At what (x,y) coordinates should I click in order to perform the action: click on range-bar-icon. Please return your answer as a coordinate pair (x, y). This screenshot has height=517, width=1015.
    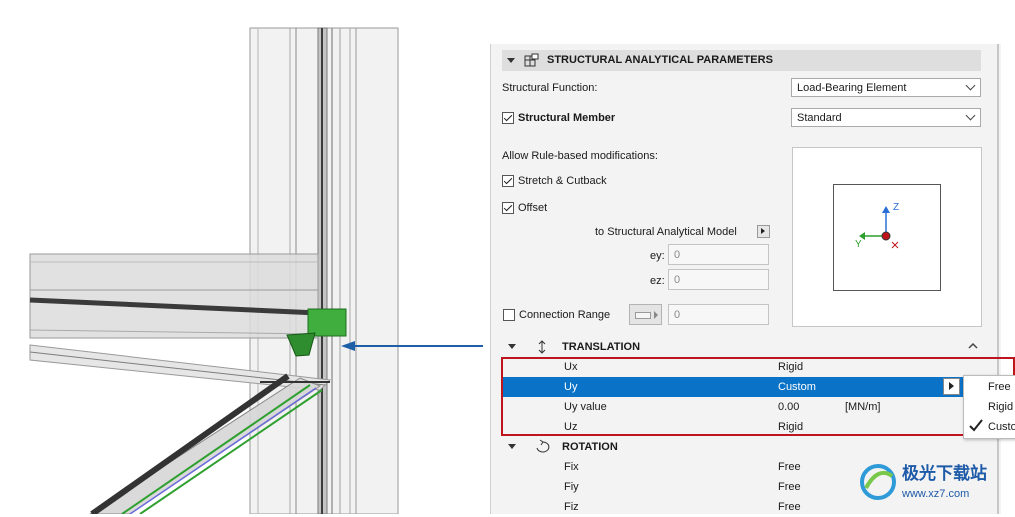
    Looking at the image, I should click on (643, 315).